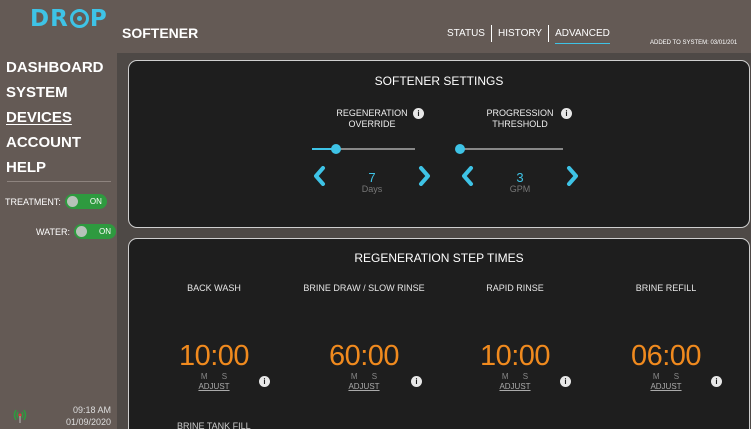  What do you see at coordinates (582, 36) in the screenshot?
I see `tab-advanced: ADVANCED` at bounding box center [582, 36].